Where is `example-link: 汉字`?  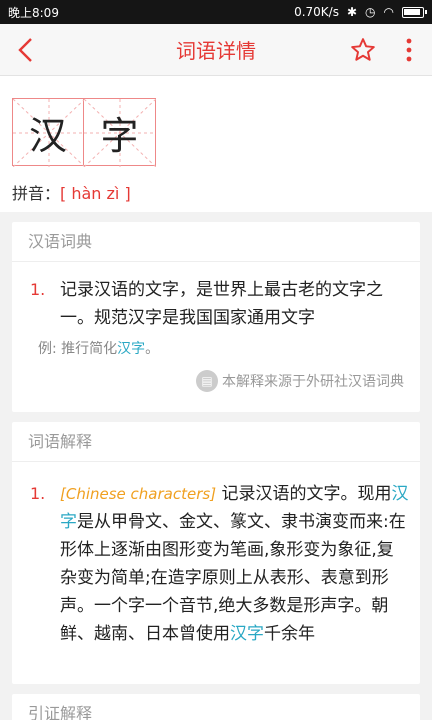 example-link: 汉字 is located at coordinates (131, 349).